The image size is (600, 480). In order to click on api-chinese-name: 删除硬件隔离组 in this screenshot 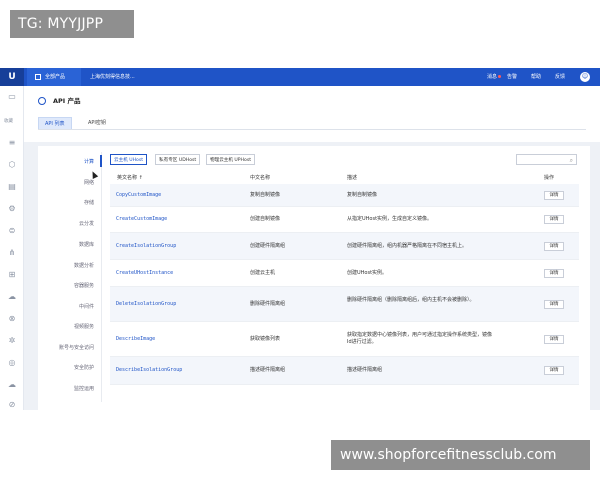, I will do `click(268, 304)`.